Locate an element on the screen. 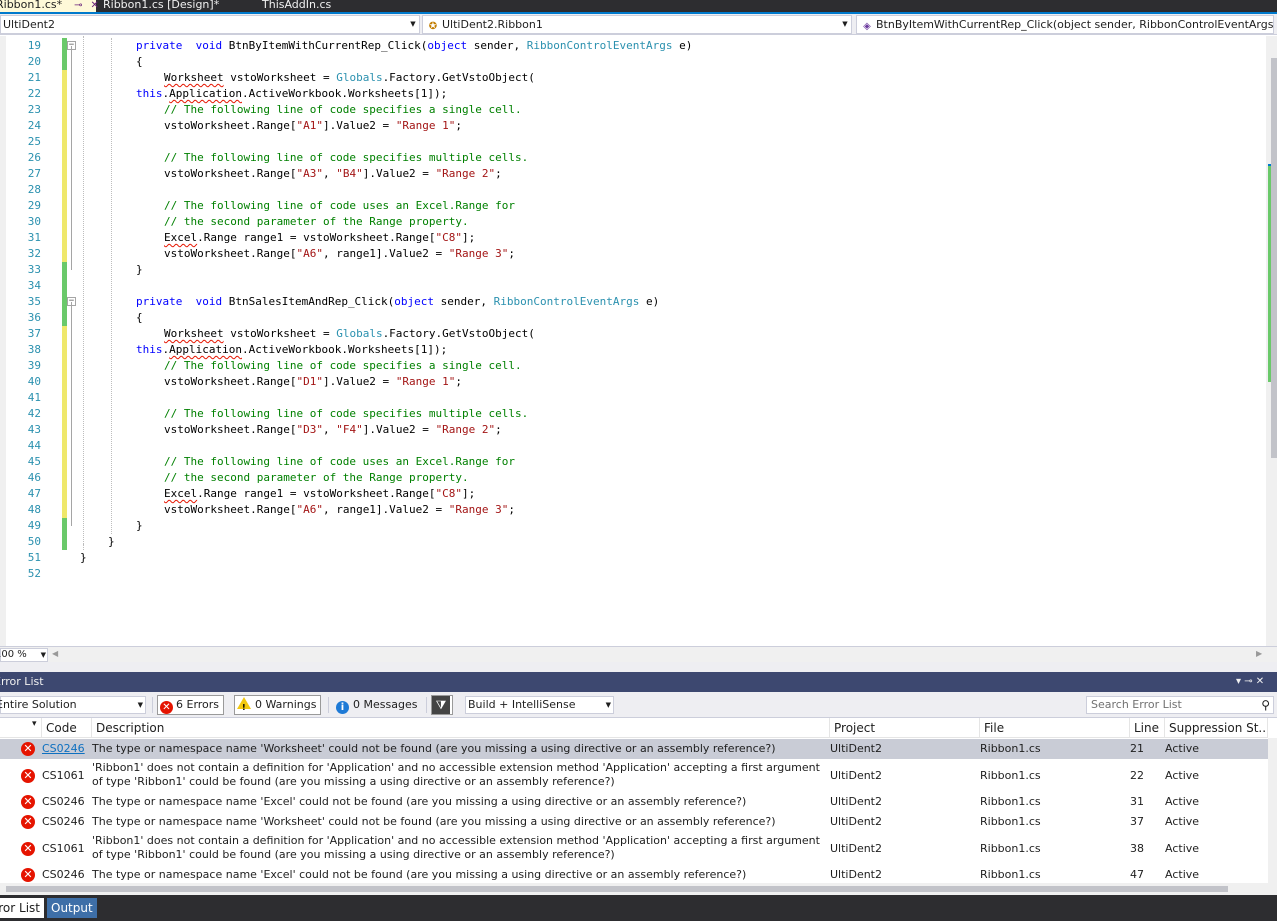 This screenshot has width=1277, height=921. column-header-line: Line is located at coordinates (1147, 728).